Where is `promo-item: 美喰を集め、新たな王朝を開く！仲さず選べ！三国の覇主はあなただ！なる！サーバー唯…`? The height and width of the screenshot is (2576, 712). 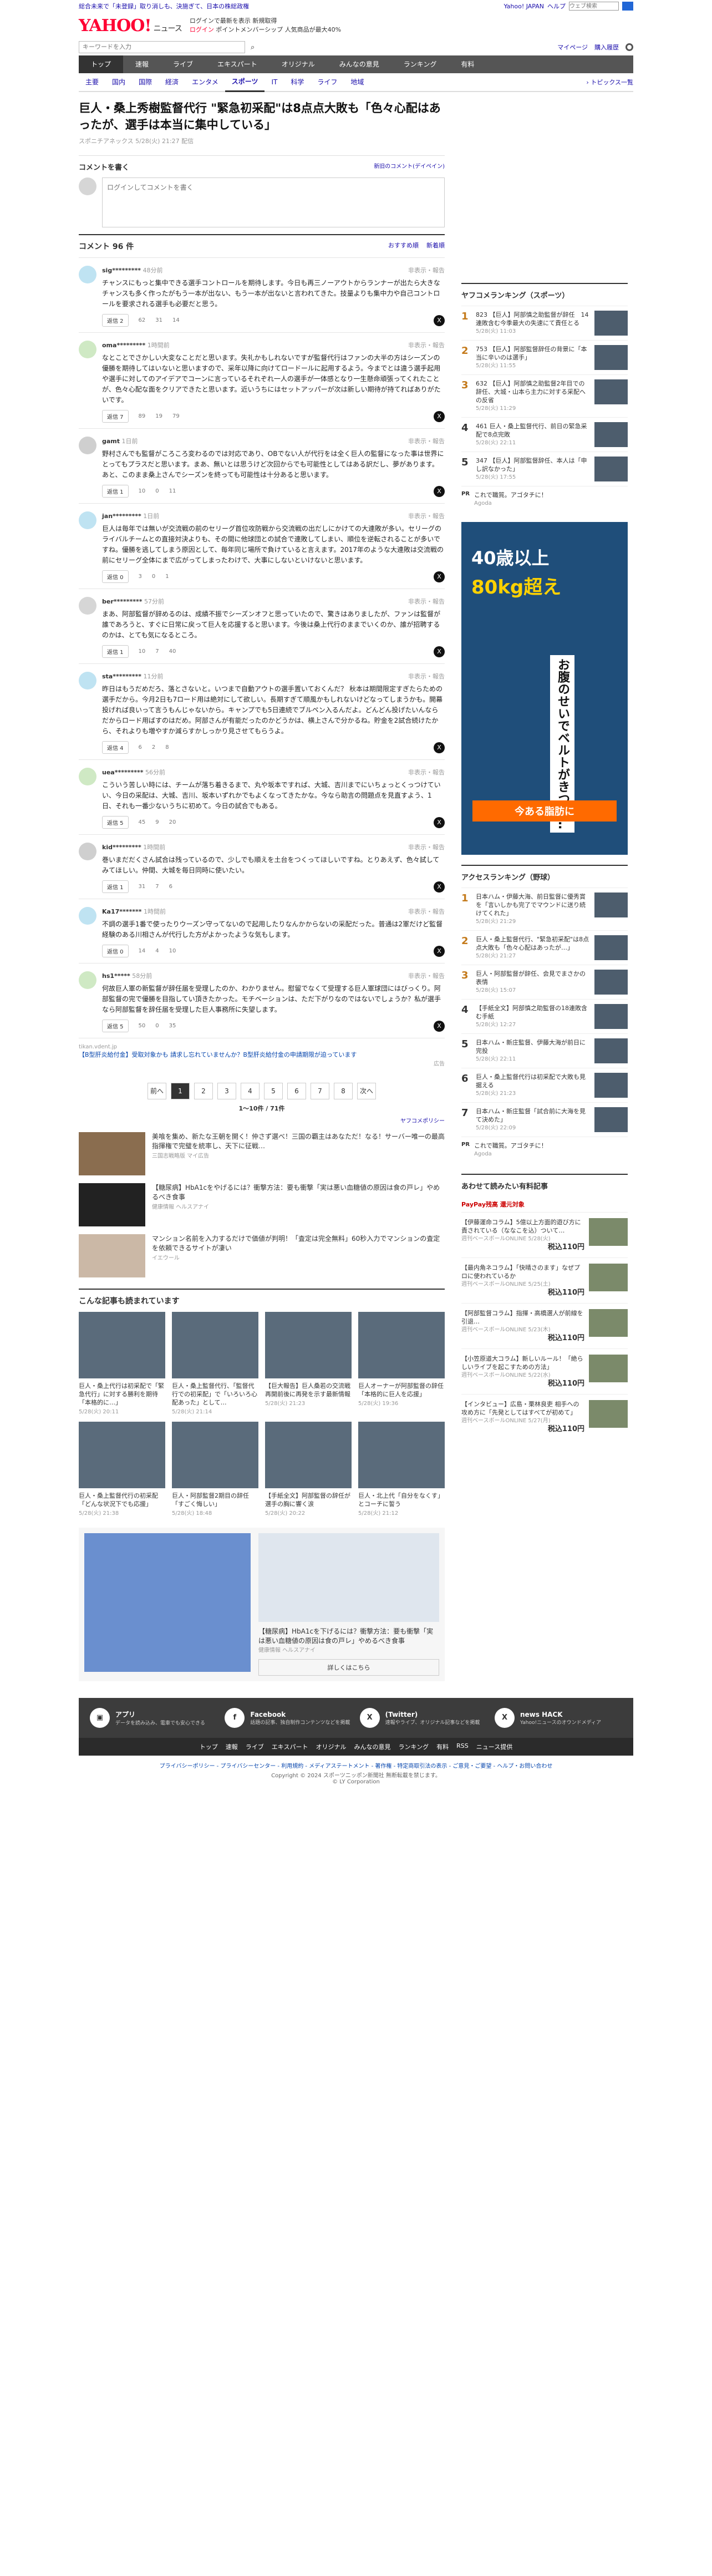 promo-item: 美喰を集め、新たな王朝を開く！仲さず選べ！三国の覇主はあなただ！なる！サーバー唯… is located at coordinates (262, 1153).